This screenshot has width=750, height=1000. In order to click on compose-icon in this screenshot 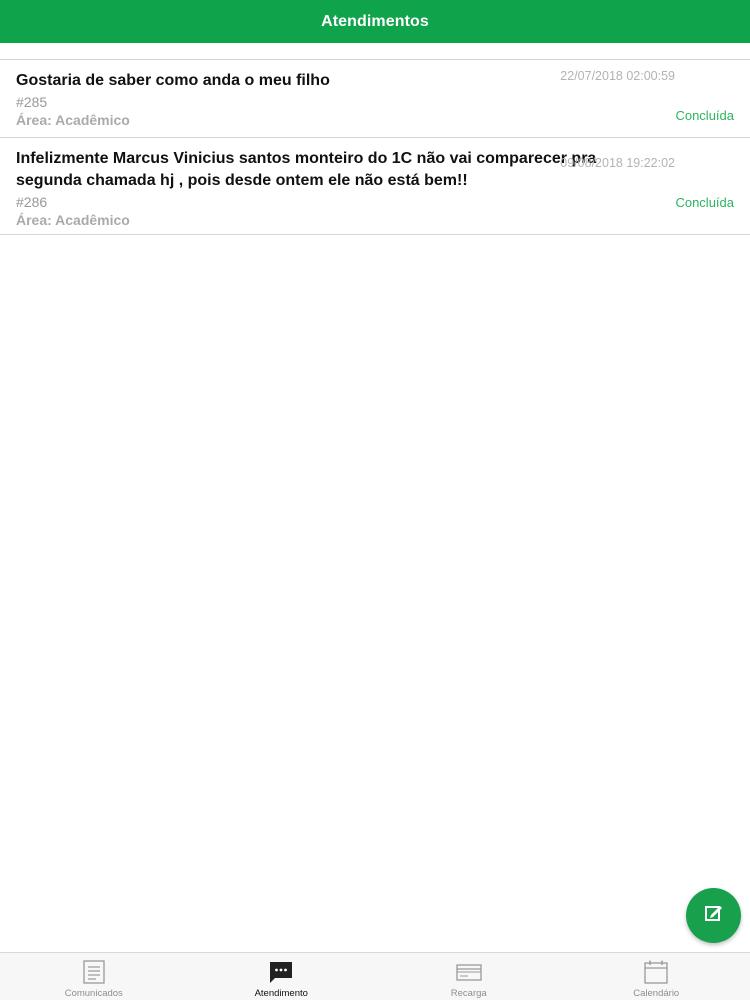, I will do `click(714, 915)`.